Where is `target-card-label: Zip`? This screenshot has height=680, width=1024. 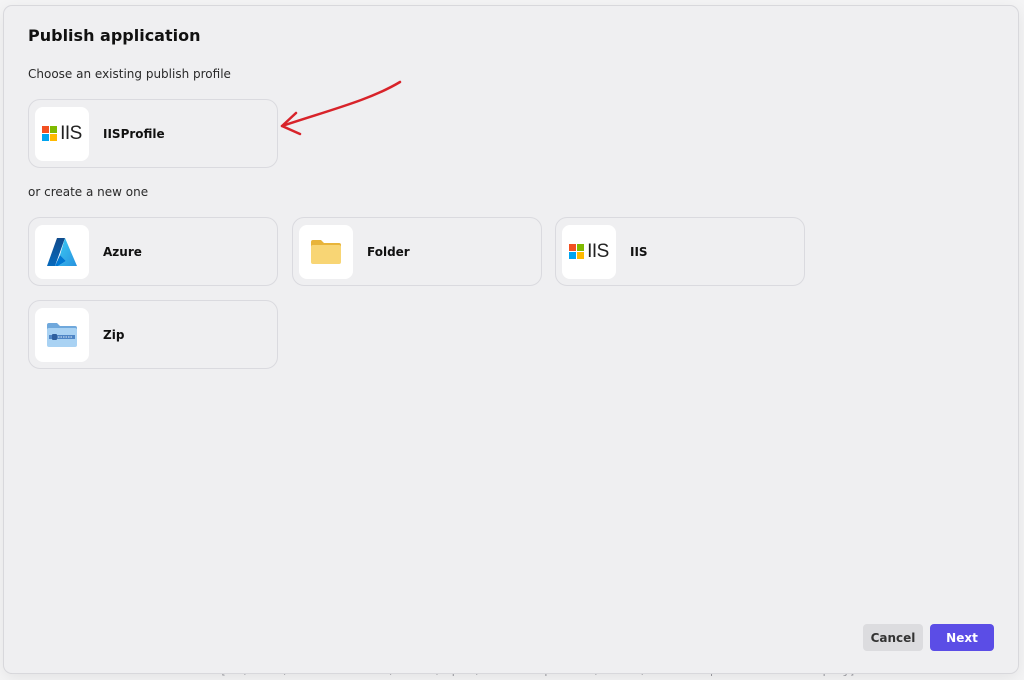 target-card-label: Zip is located at coordinates (114, 334).